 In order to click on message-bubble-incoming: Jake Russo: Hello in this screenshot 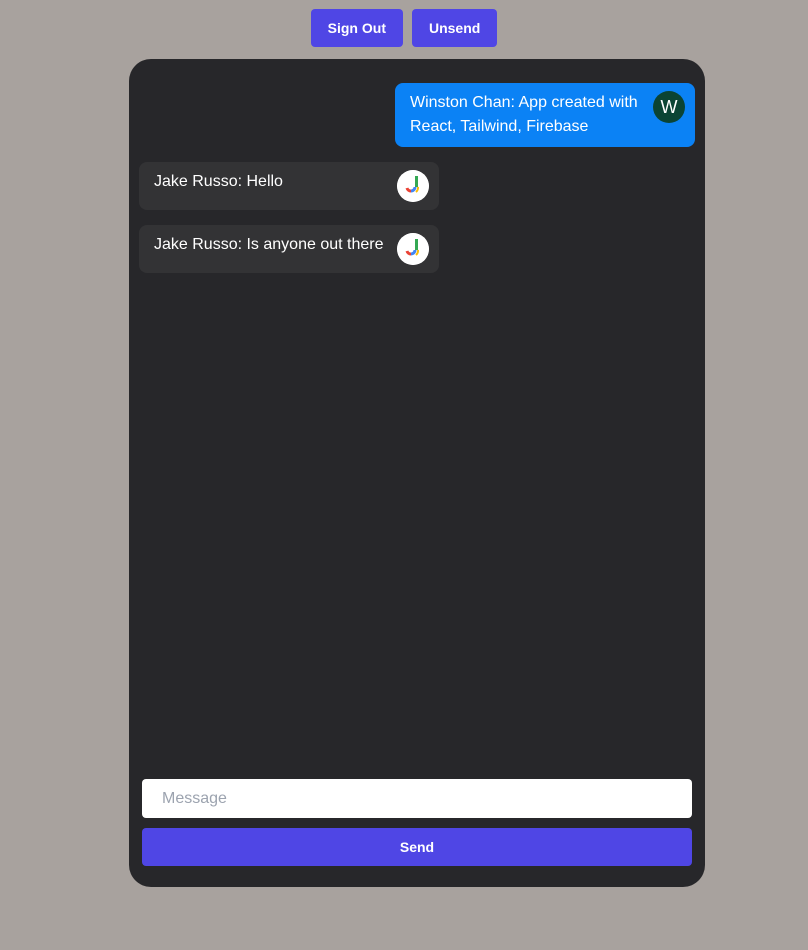, I will do `click(289, 186)`.